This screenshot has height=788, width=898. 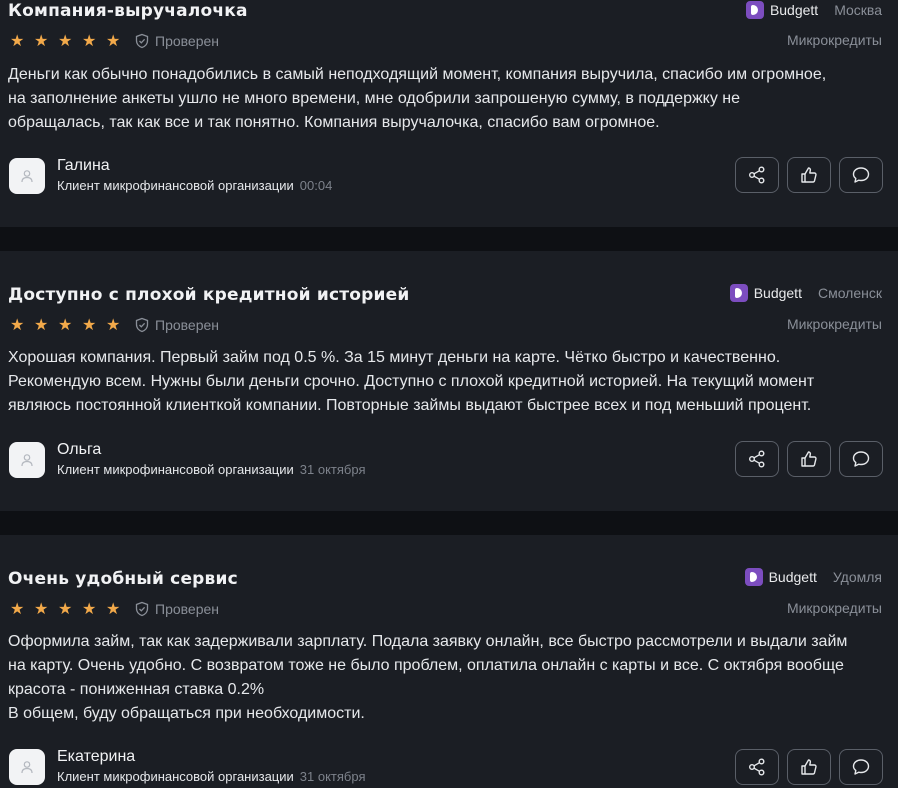 What do you see at coordinates (813, 293) in the screenshot?
I see `company-info: Budgett Смоленск` at bounding box center [813, 293].